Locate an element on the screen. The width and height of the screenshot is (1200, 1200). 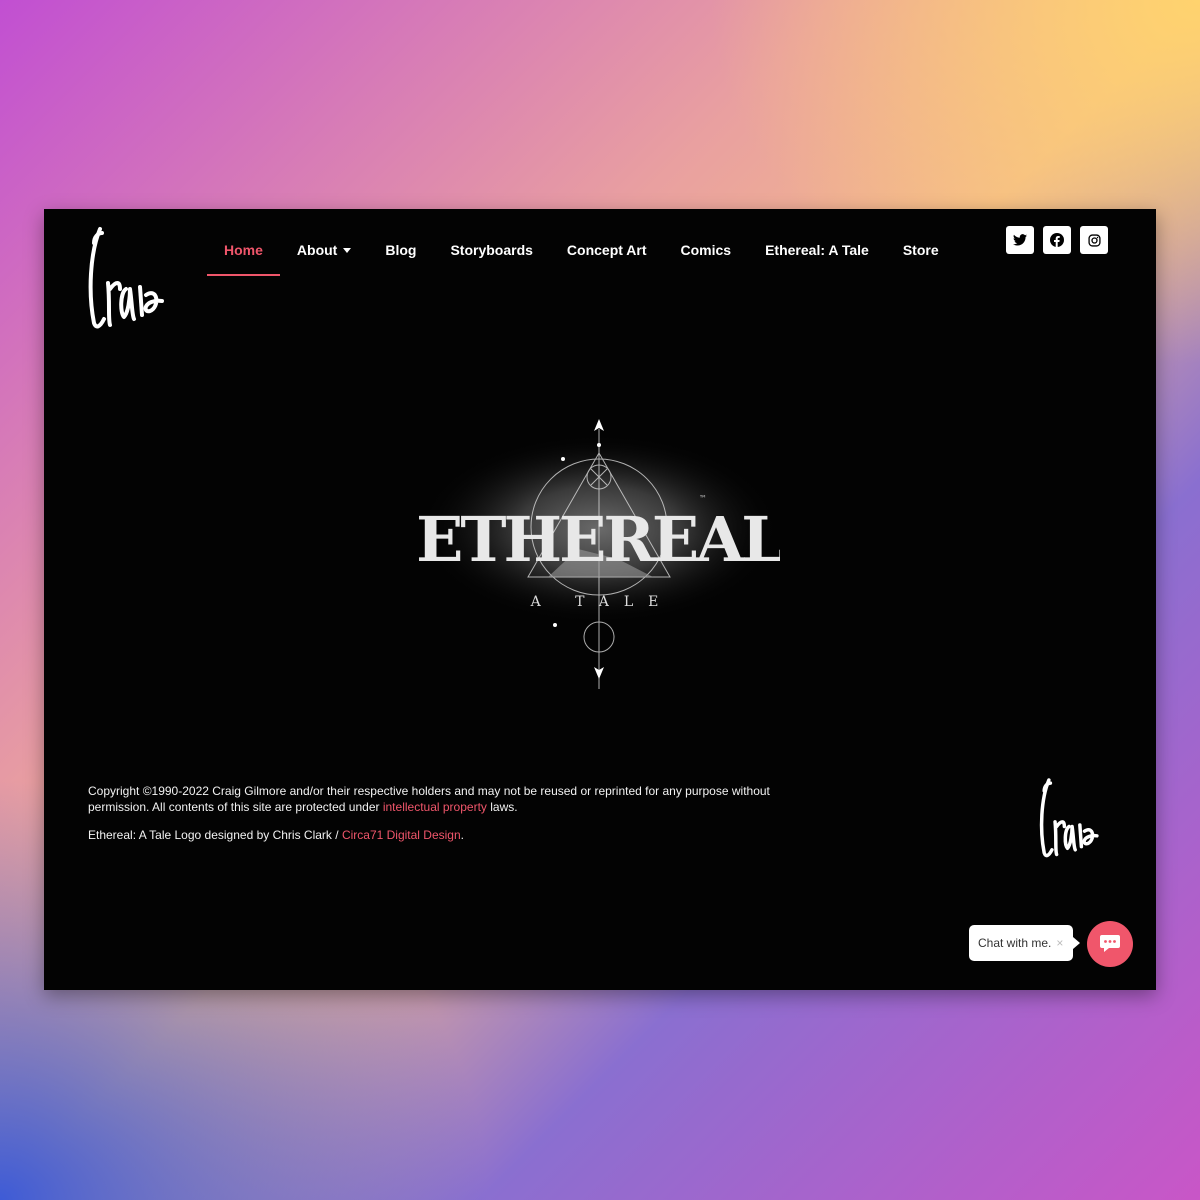
trademark: ™ is located at coordinates (703, 498).